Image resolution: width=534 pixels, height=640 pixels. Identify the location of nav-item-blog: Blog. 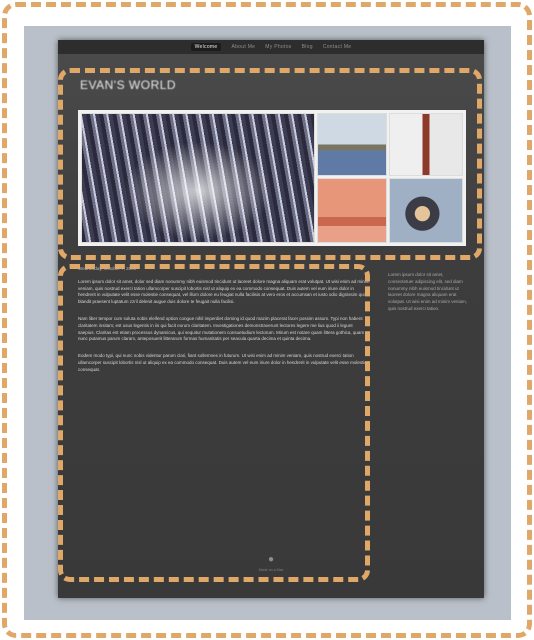
(307, 47).